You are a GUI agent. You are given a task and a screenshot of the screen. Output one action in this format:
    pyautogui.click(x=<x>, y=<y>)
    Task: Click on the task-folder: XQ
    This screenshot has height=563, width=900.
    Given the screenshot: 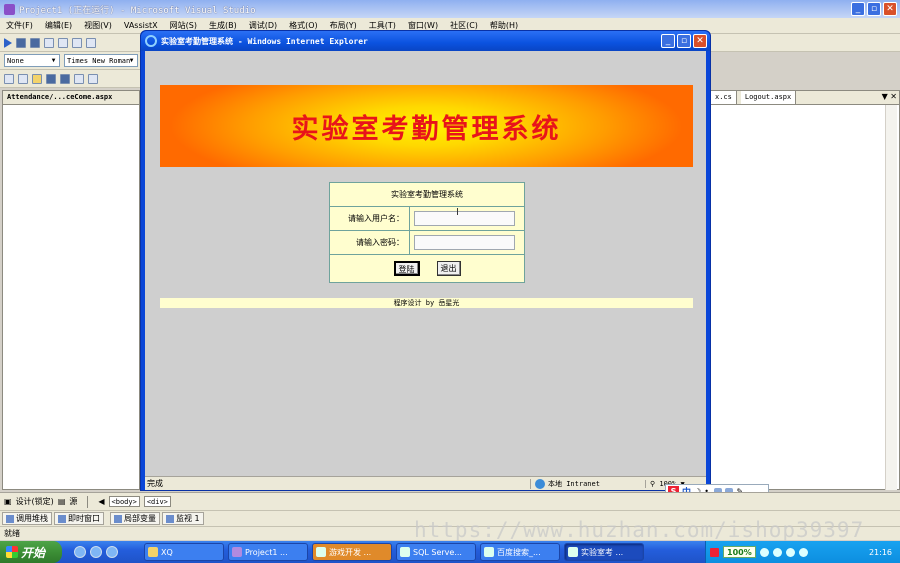 What is the action you would take?
    pyautogui.click(x=184, y=552)
    